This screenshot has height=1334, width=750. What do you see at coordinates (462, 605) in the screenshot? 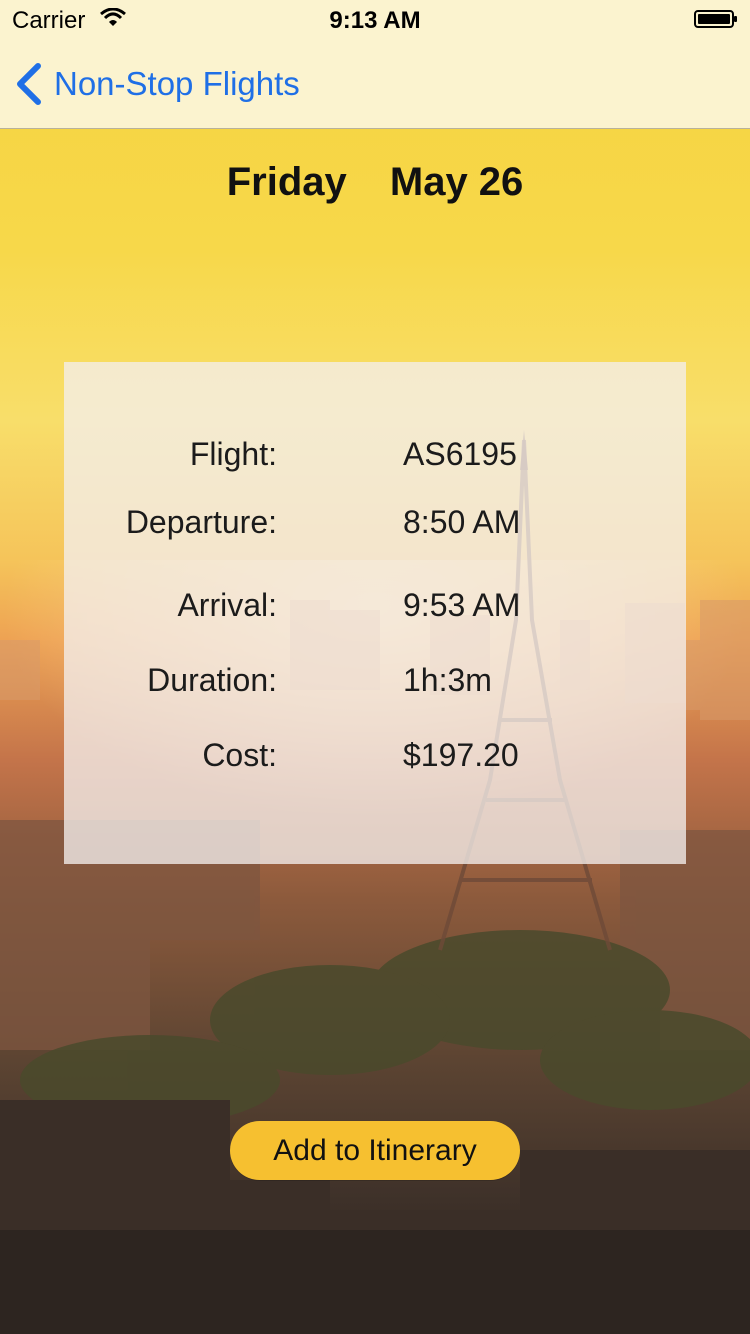
I see `arrival-value: 9:53 AM` at bounding box center [462, 605].